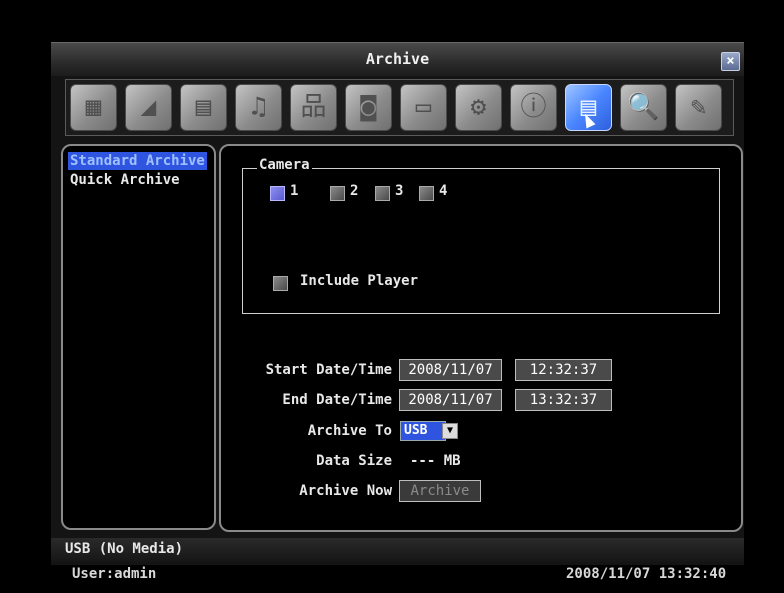  What do you see at coordinates (423, 431) in the screenshot?
I see `archive-to-select: USB` at bounding box center [423, 431].